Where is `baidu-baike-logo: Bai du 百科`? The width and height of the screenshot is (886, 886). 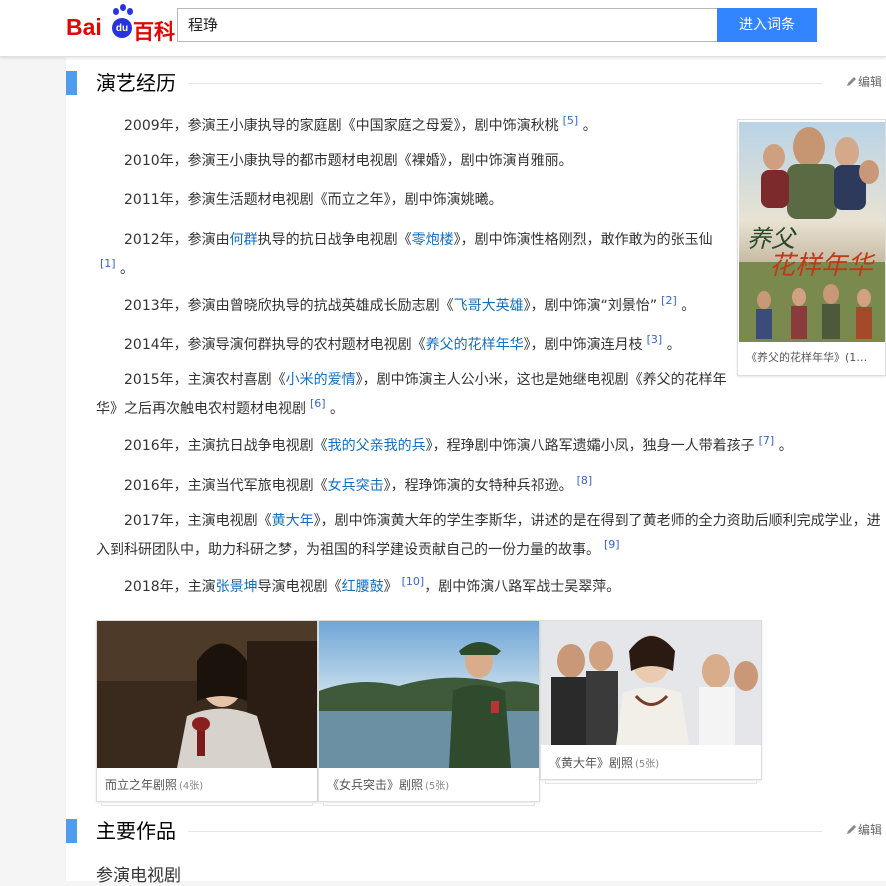 baidu-baike-logo: Bai du 百科 is located at coordinates (121, 25).